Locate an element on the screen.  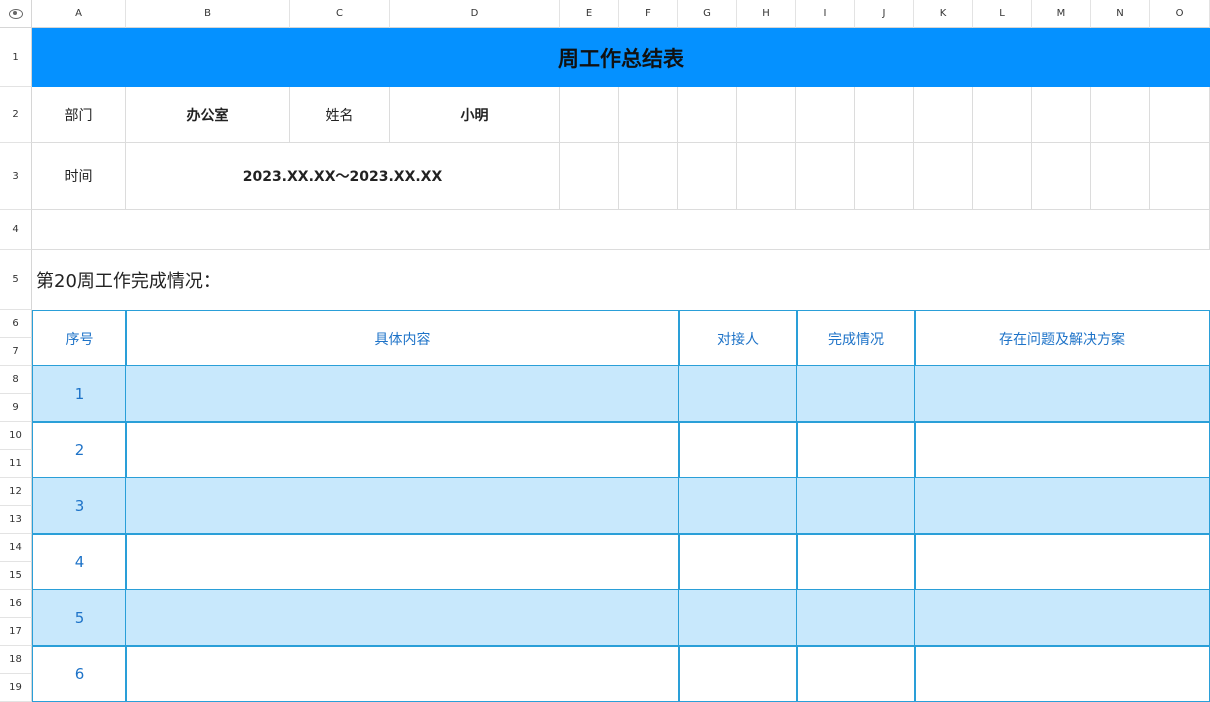
cell-n3 is located at coordinates (1120, 176).